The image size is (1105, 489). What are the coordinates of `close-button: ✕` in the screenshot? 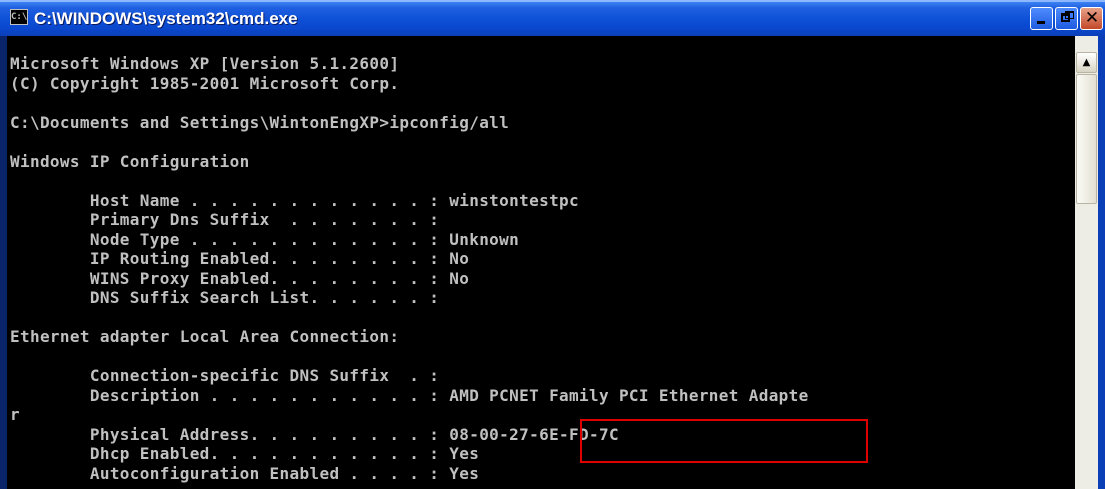 It's located at (1091, 18).